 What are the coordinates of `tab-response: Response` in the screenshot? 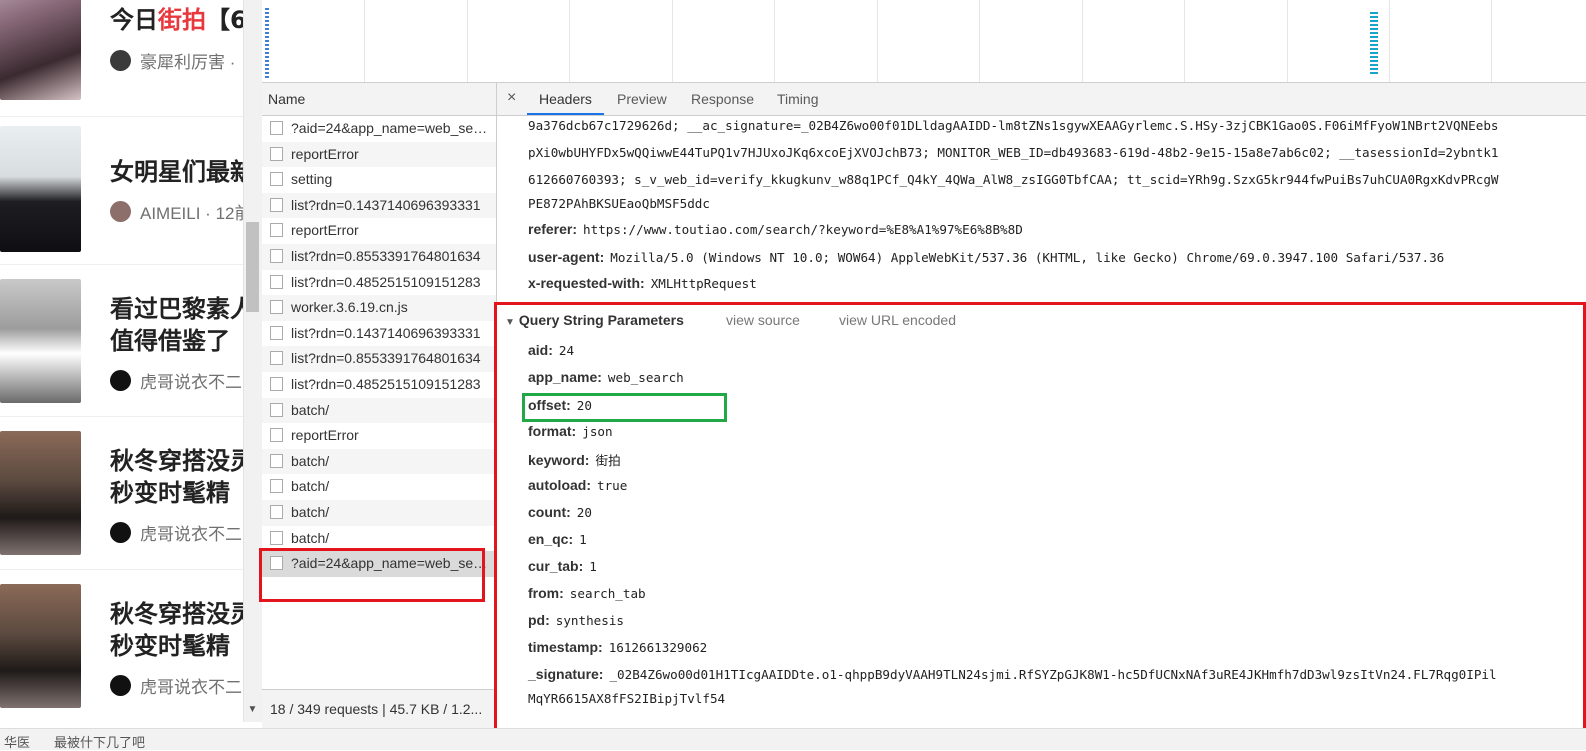 It's located at (722, 99).